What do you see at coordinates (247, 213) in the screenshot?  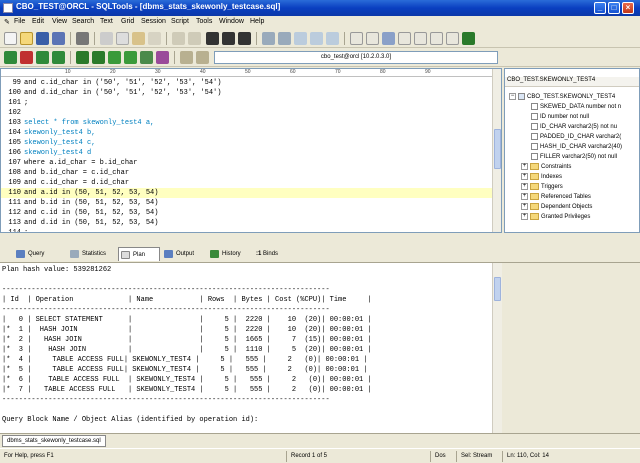 I see `code-line: 112 and c.id in (50, 51, 52, 53, 54)` at bounding box center [247, 213].